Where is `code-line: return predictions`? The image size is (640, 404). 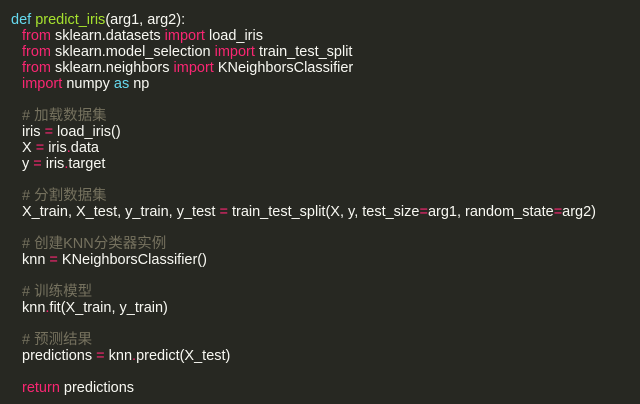 code-line: return predictions is located at coordinates (320, 388).